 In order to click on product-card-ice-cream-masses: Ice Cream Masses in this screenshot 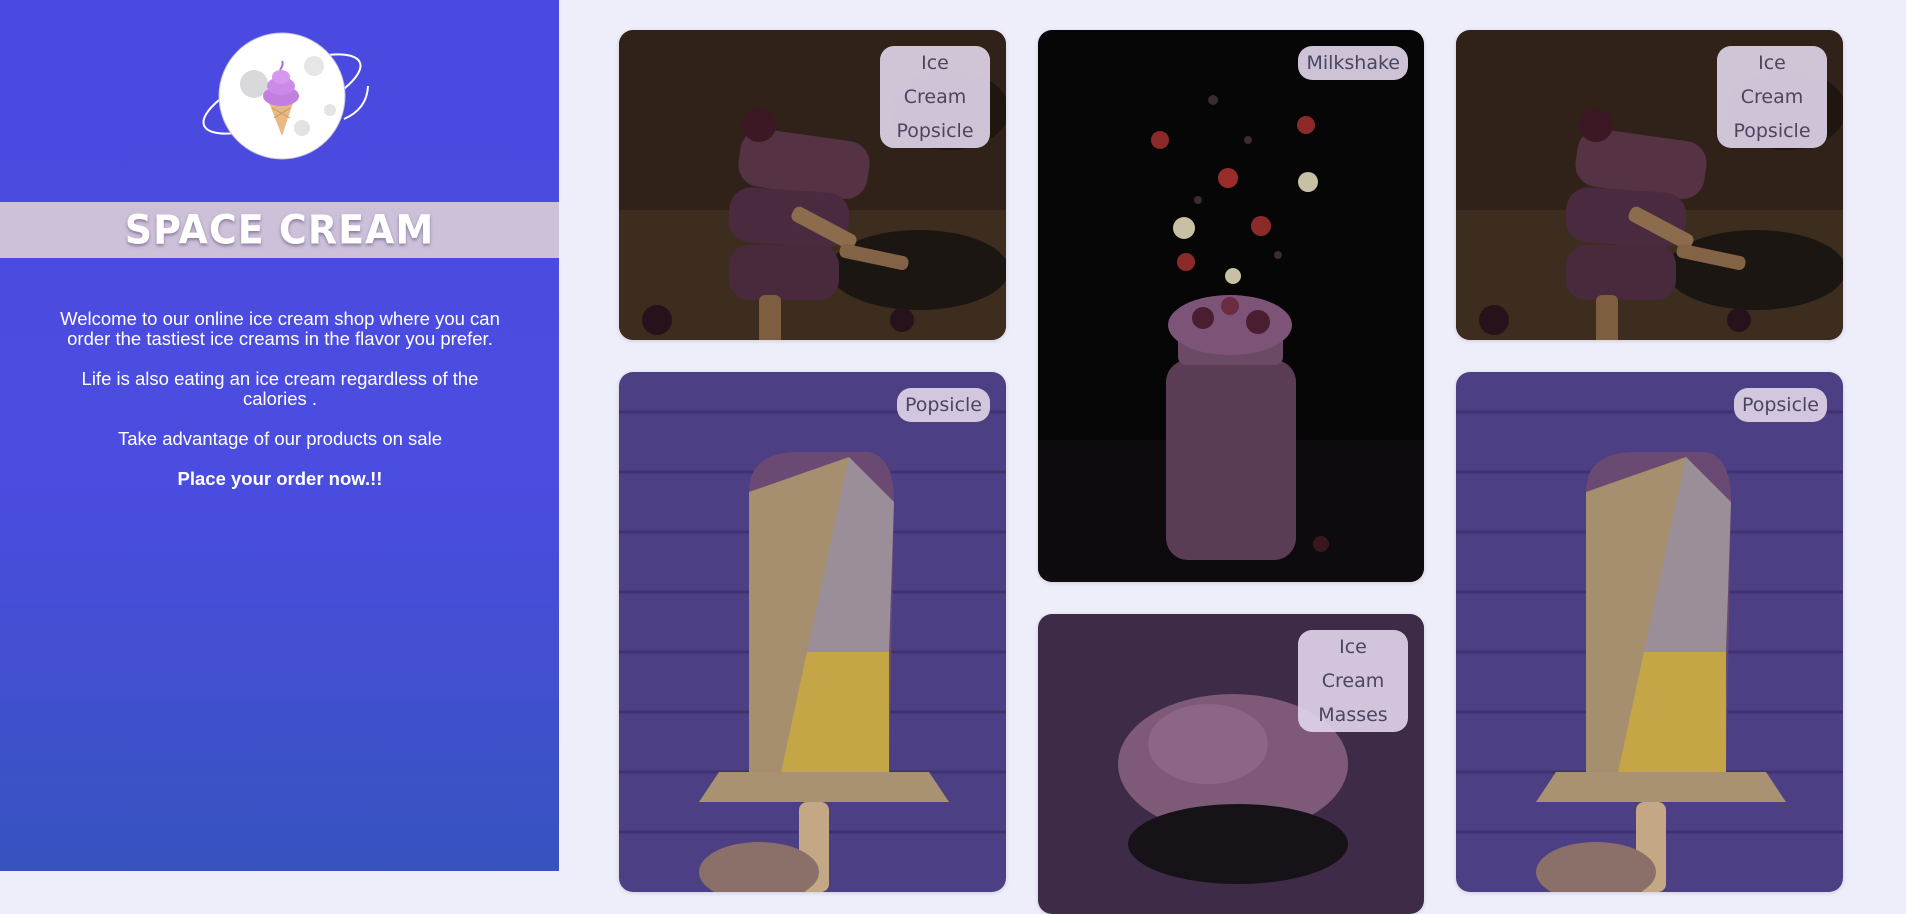, I will do `click(1231, 764)`.